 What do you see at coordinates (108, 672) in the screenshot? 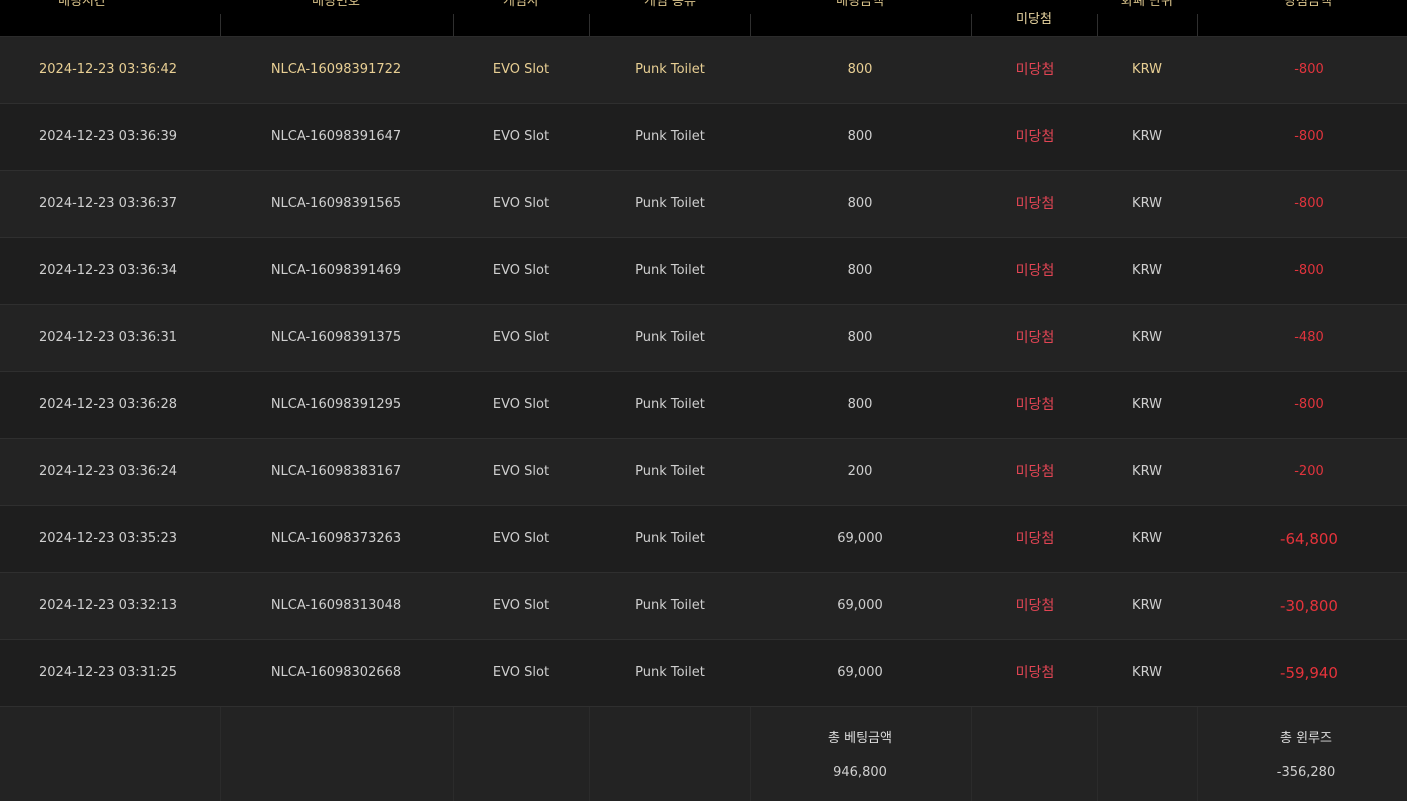
I see `cell-bet-time: 2024-12-23 03:31:25` at bounding box center [108, 672].